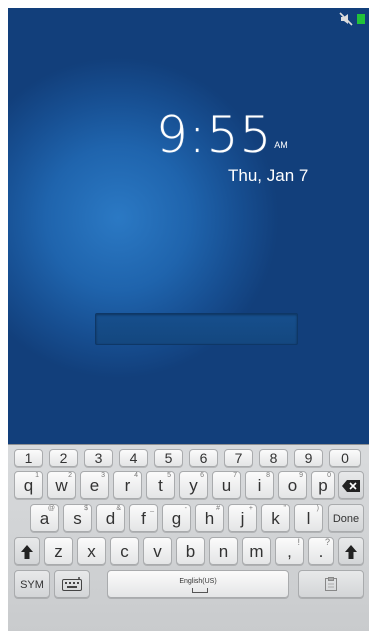 The image size is (377, 639). I want to click on key-i: i8, so click(259, 485).